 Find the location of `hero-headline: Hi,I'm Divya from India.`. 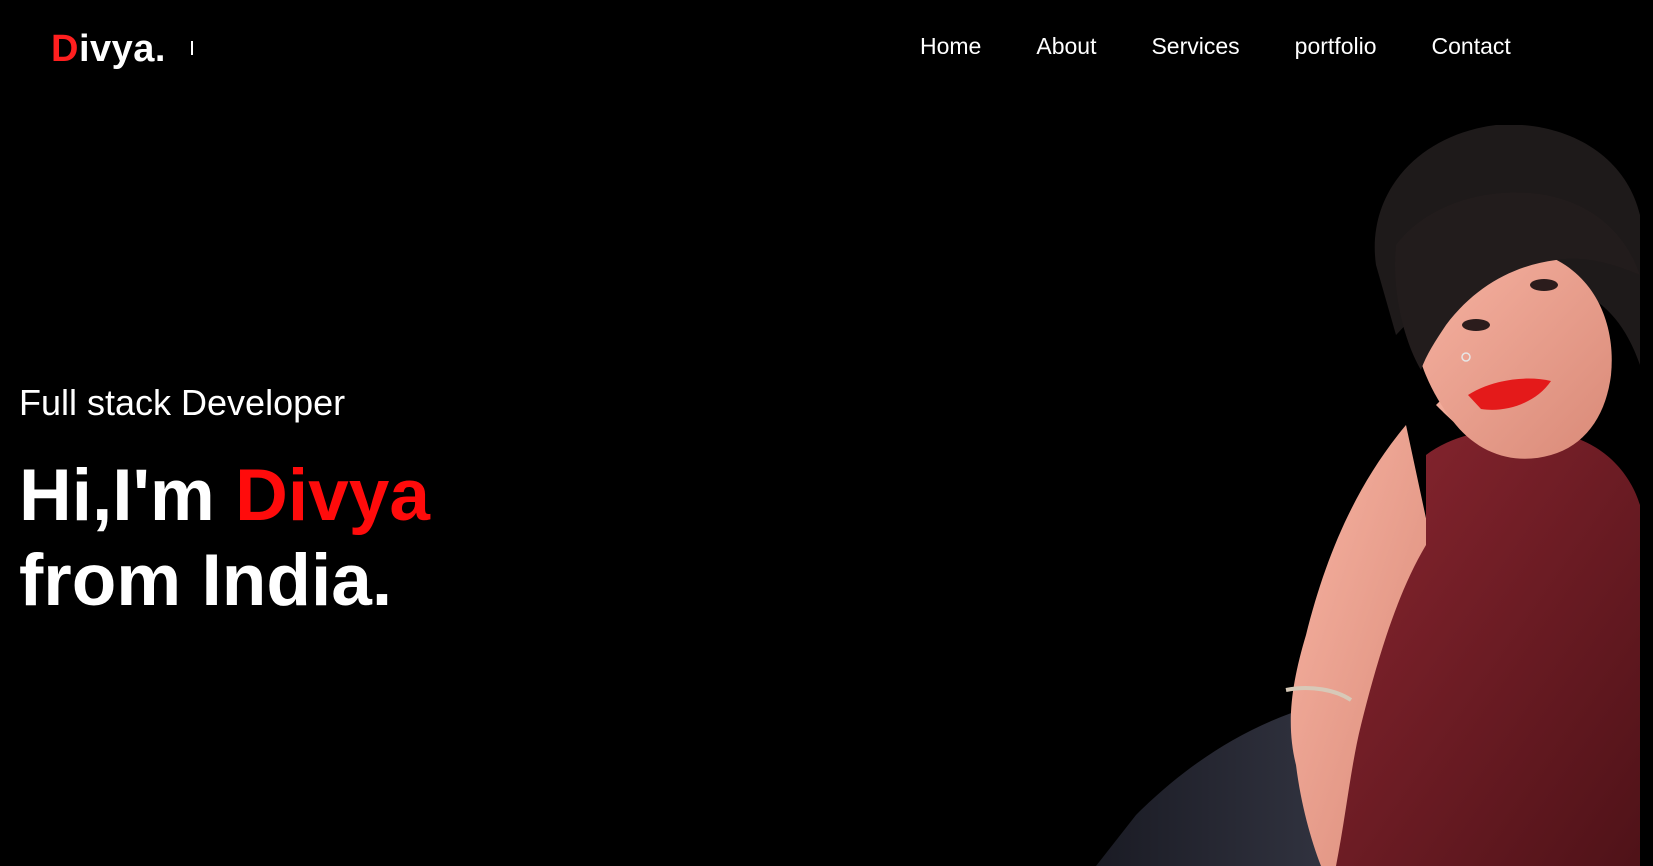

hero-headline: Hi,I'm Divya from India. is located at coordinates (369, 538).